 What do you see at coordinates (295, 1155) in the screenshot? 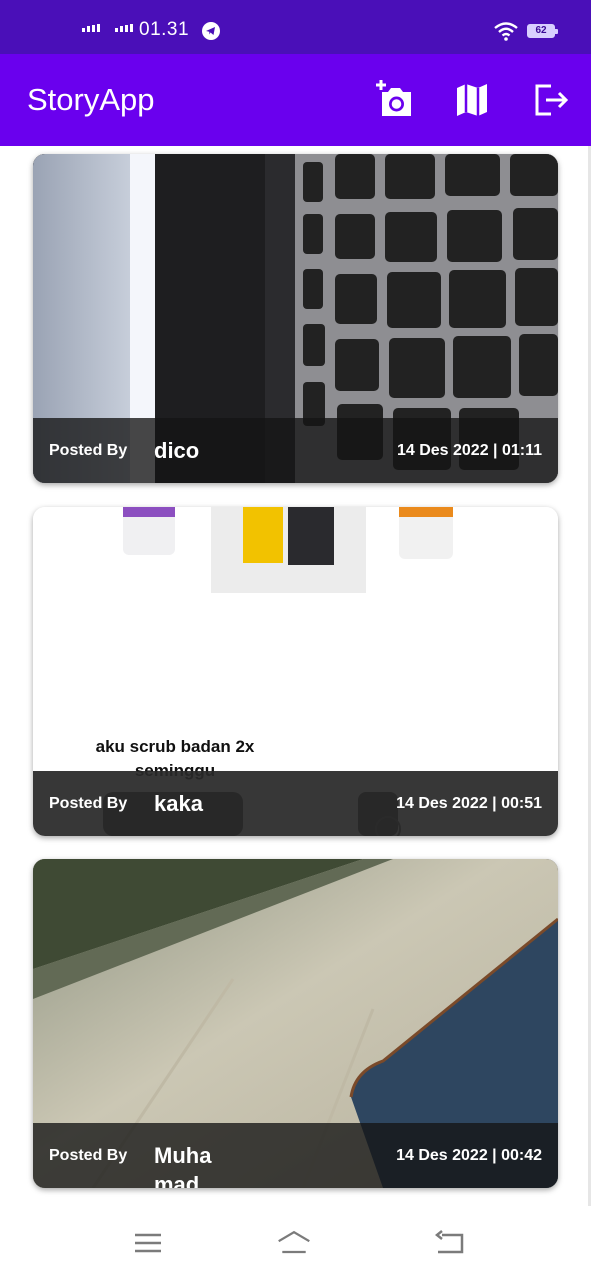
I see `caption-bar: Posted By Muha mad 14 Des 2022 | 00:42` at bounding box center [295, 1155].